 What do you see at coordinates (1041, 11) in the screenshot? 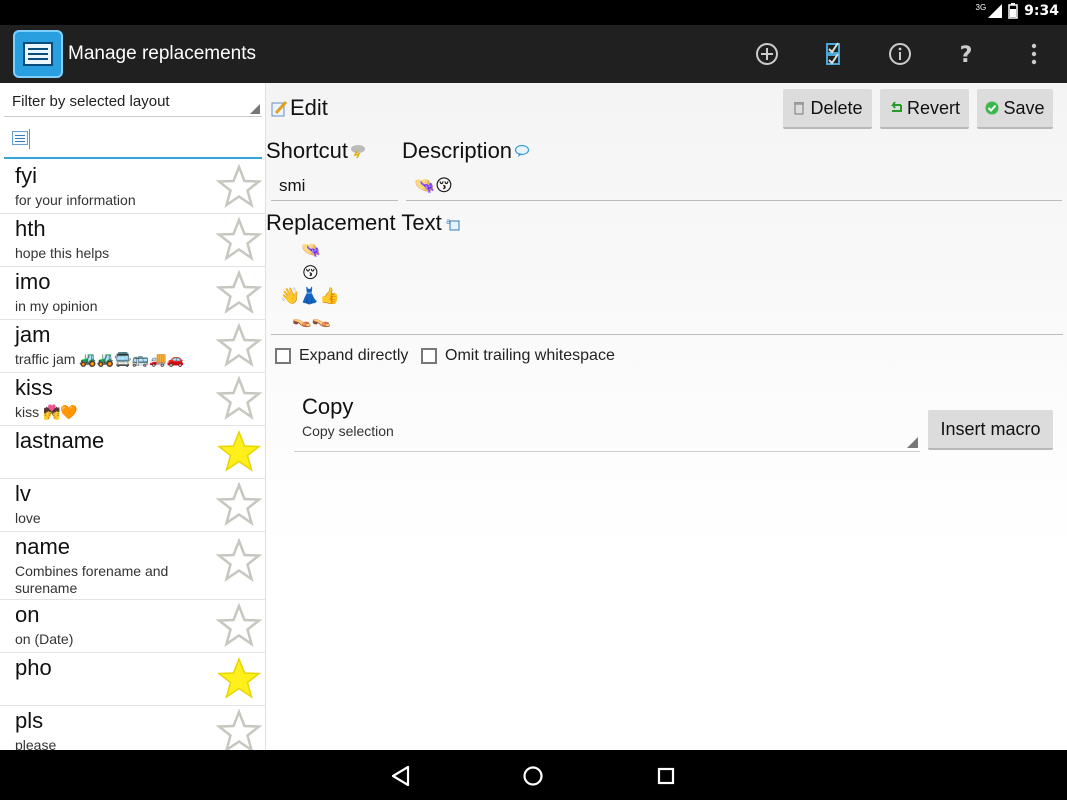
I see `clock: 9:34` at bounding box center [1041, 11].